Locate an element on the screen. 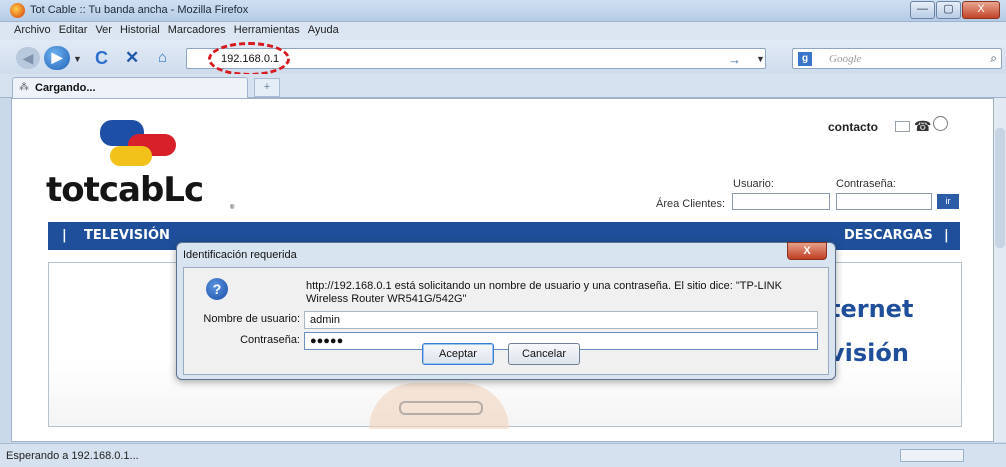 The image size is (1006, 467). username-label: Nombre de usuario: is located at coordinates (251, 319).